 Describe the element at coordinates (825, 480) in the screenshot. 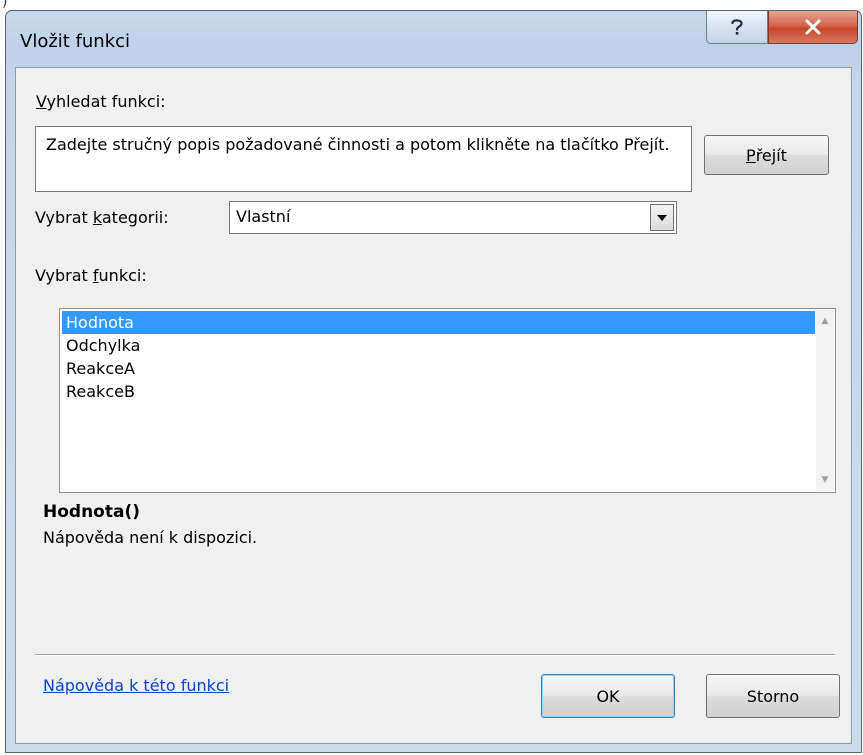

I see `scroll-down-icon: ▼` at that location.